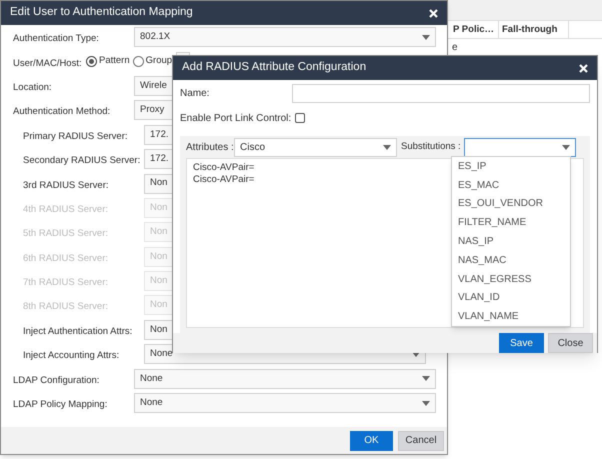  Describe the element at coordinates (75, 136) in the screenshot. I see `field-label: Primary RADIUS Server:` at that location.